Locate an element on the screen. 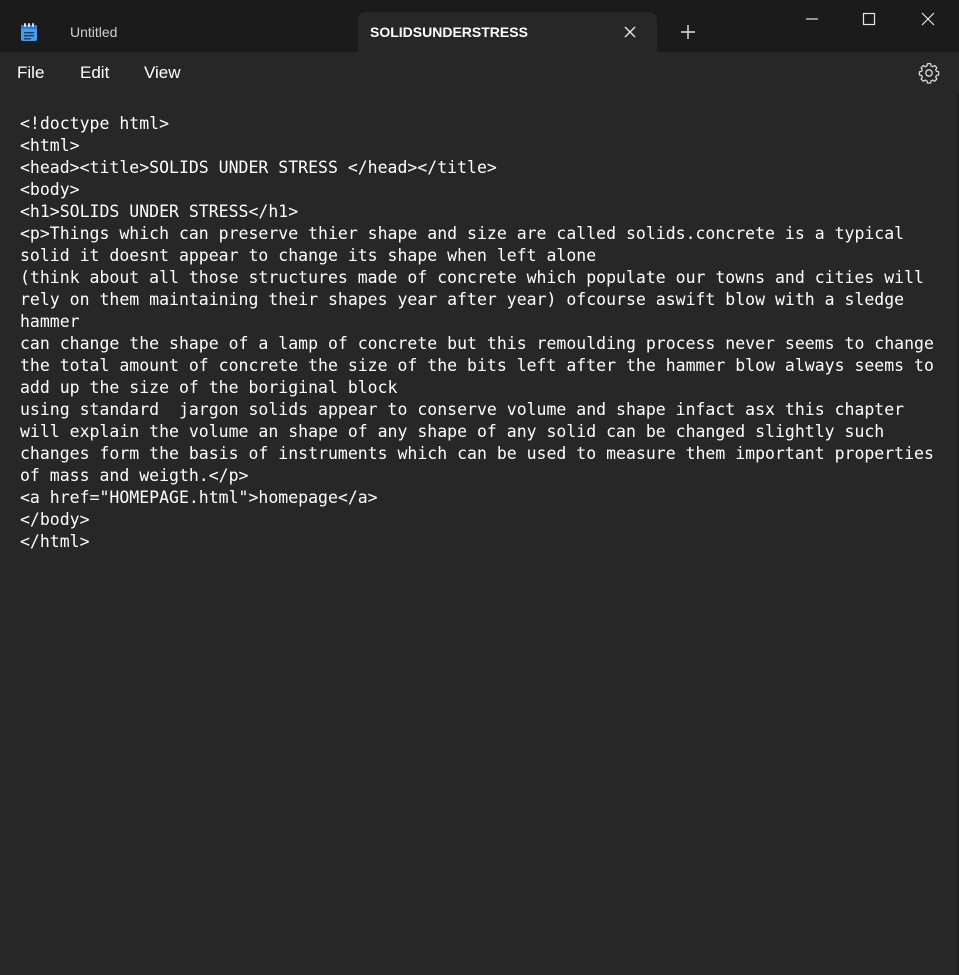  line: <h1>SOLIDS UNDER STRESS</h1> is located at coordinates (159, 211).